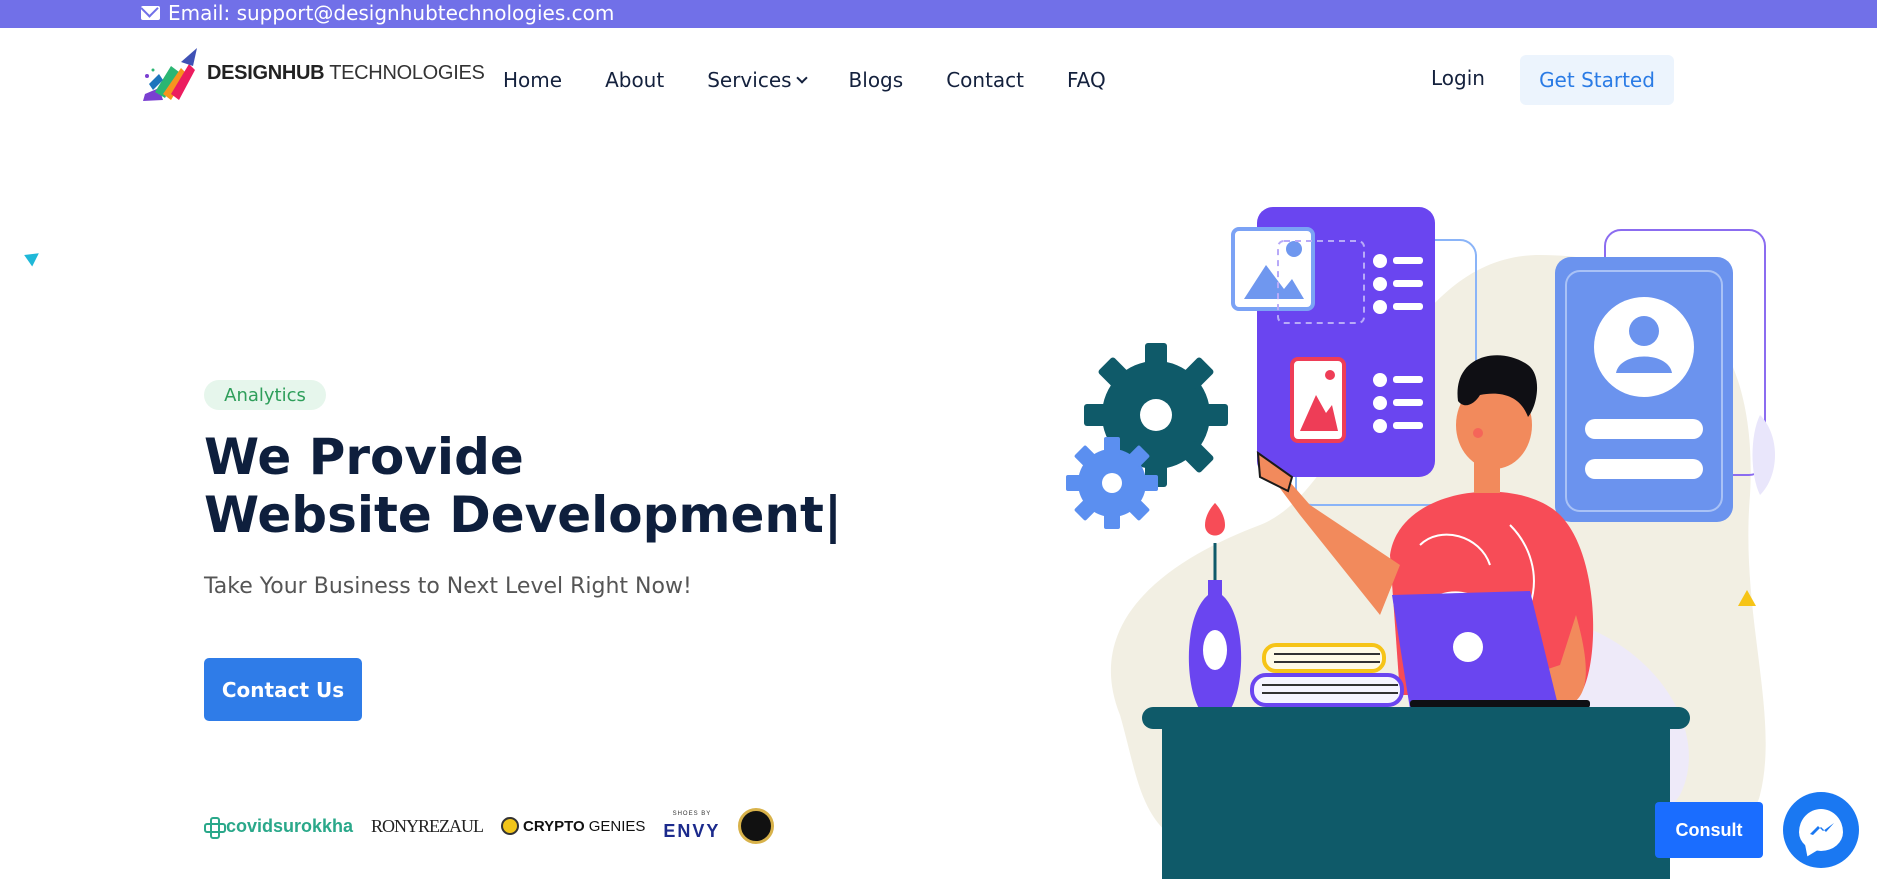 This screenshot has width=1877, height=885. What do you see at coordinates (278, 827) in the screenshot?
I see `client-logo-covidsurokkha: covidsurokkha` at bounding box center [278, 827].